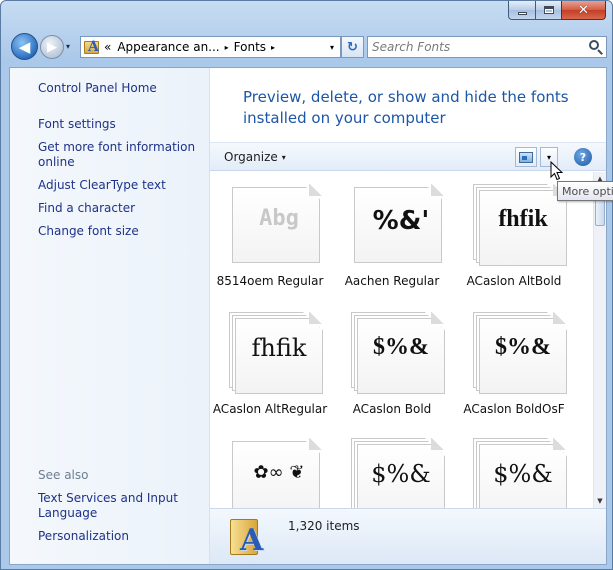  What do you see at coordinates (118, 208) in the screenshot?
I see `find-character-link: Find a character` at bounding box center [118, 208].